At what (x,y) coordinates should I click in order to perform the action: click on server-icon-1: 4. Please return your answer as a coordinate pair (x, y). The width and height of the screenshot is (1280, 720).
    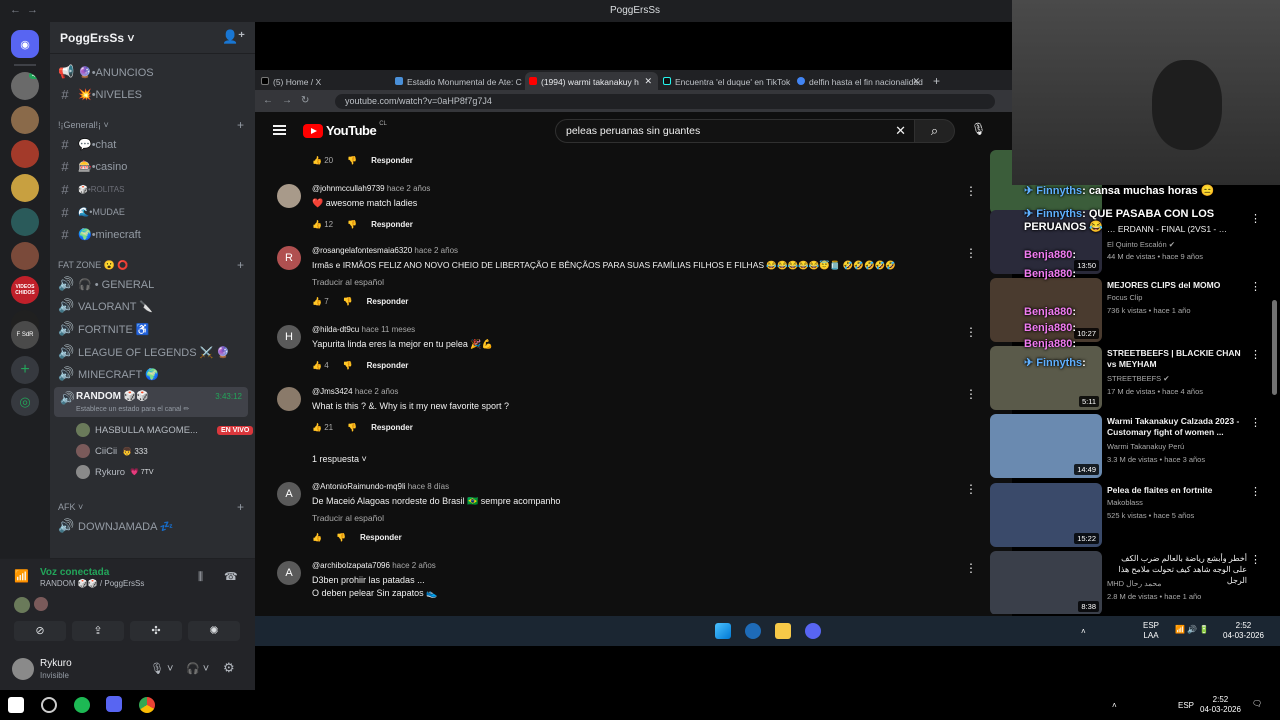
    Looking at the image, I should click on (25, 86).